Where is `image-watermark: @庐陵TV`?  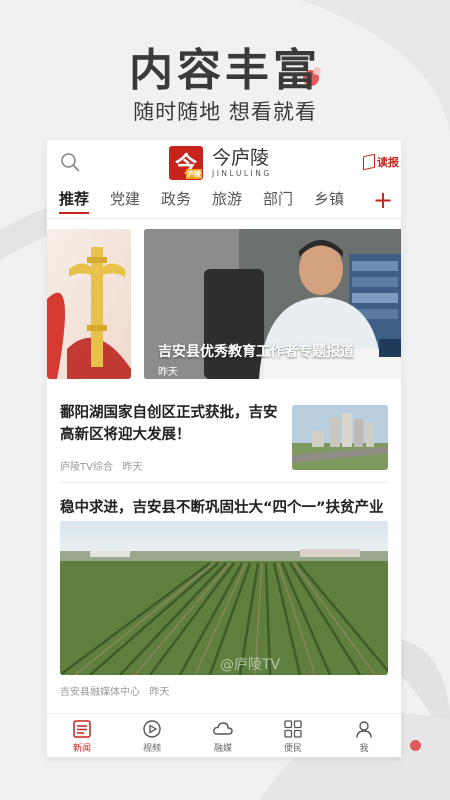
image-watermark: @庐陵TV is located at coordinates (250, 665).